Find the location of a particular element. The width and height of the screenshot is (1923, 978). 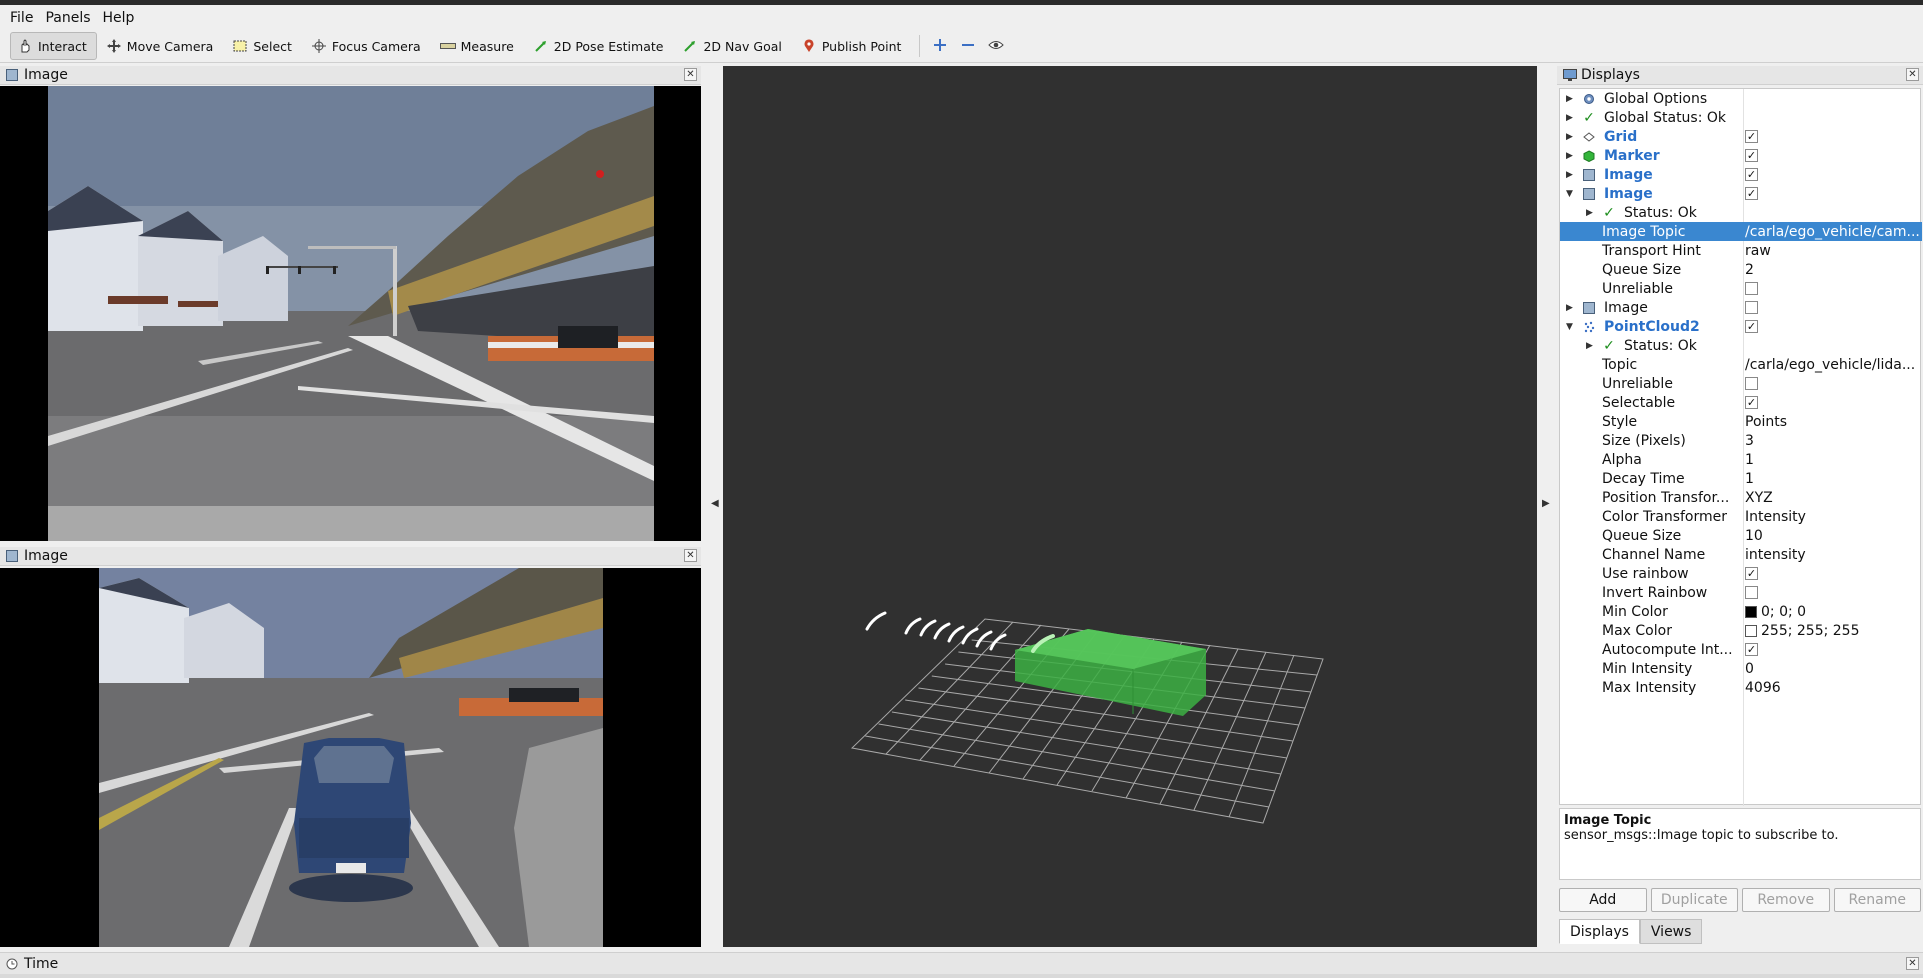

add-tool-button is located at coordinates (940, 46).